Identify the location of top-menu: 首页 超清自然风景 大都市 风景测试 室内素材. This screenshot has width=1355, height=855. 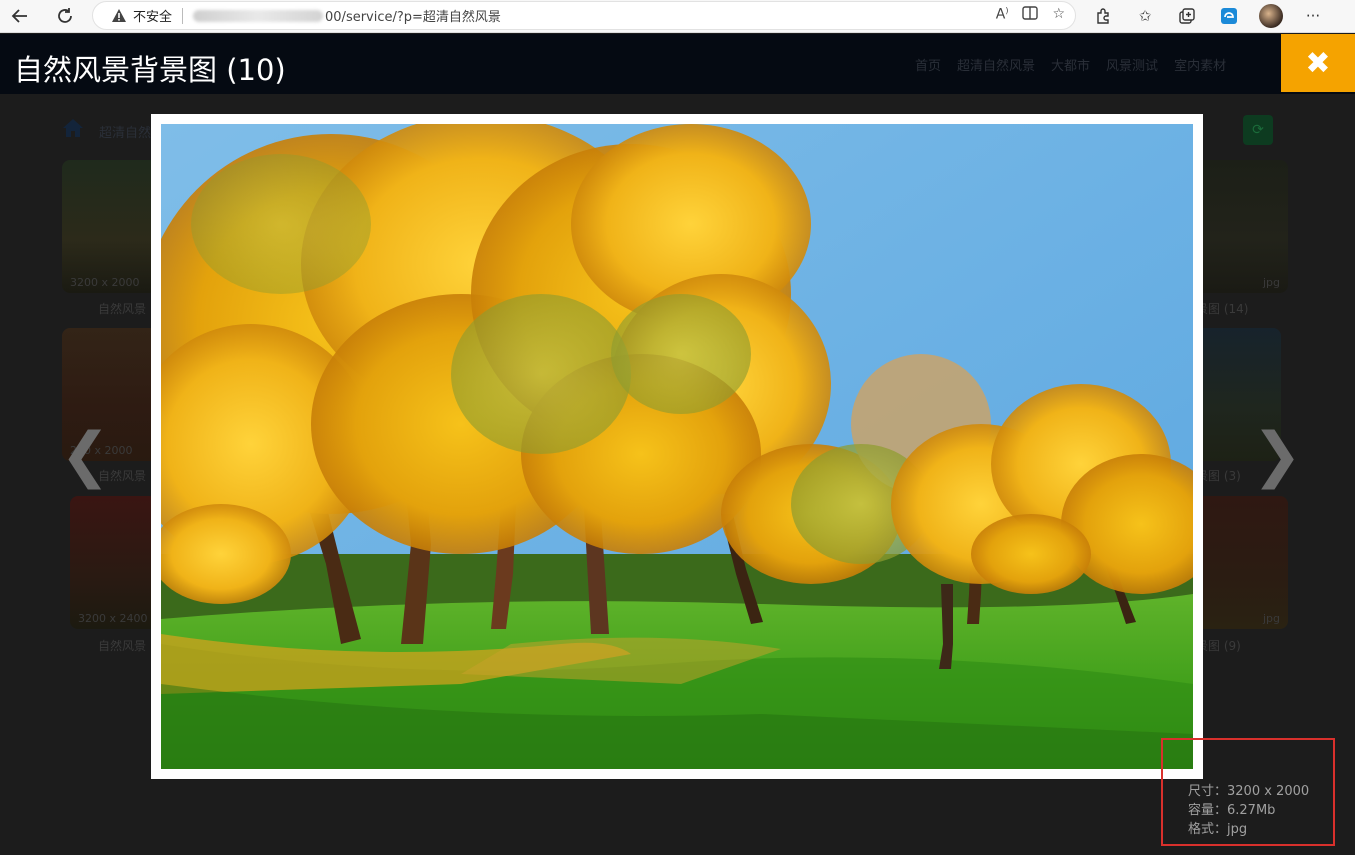
(1070, 64).